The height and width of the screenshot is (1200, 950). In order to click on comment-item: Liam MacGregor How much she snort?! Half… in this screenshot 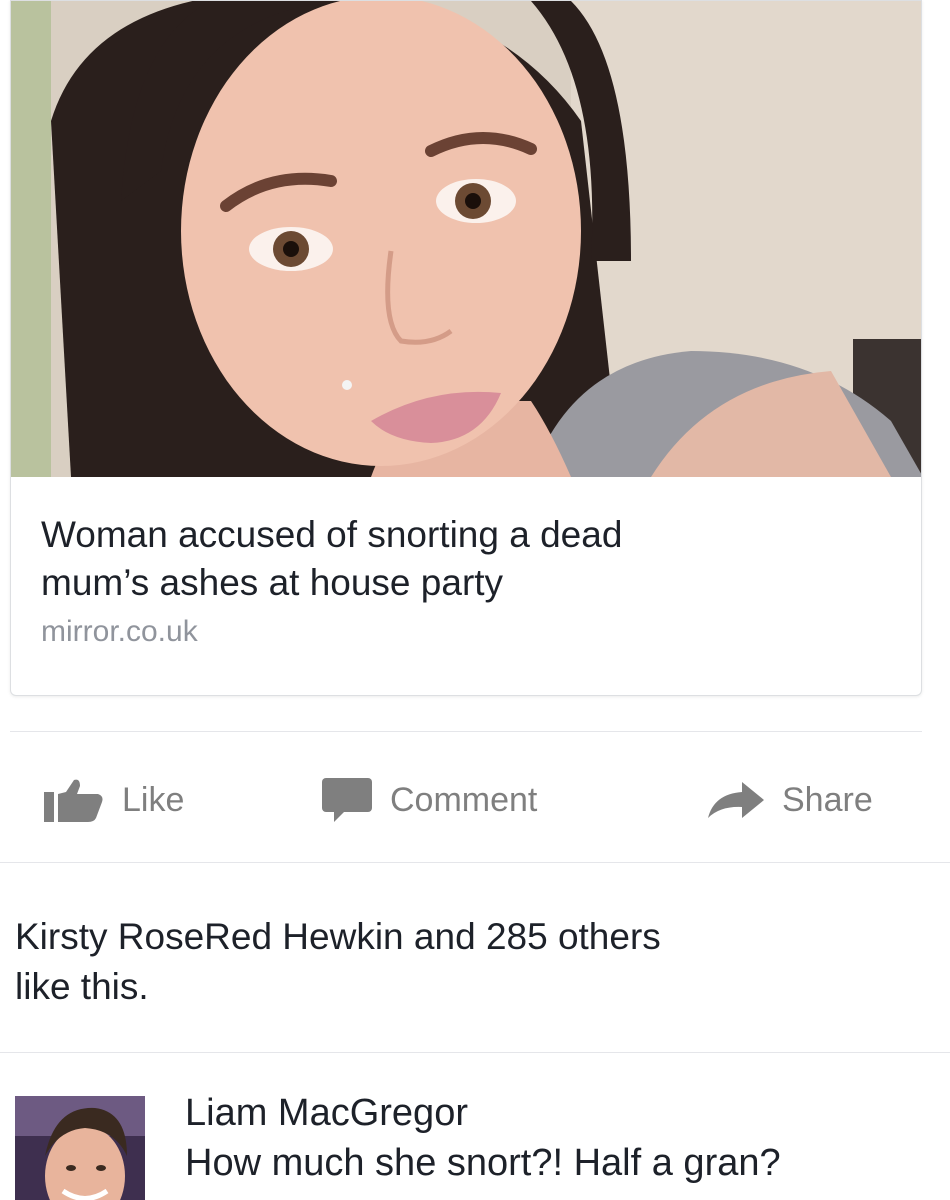, I will do `click(480, 1145)`.